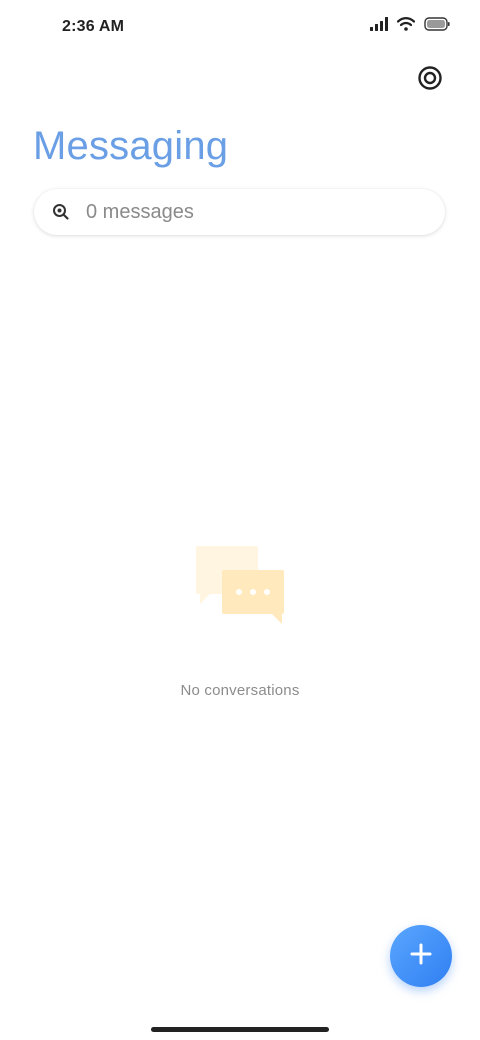 This screenshot has width=480, height=1040. I want to click on signal-icon, so click(379, 24).